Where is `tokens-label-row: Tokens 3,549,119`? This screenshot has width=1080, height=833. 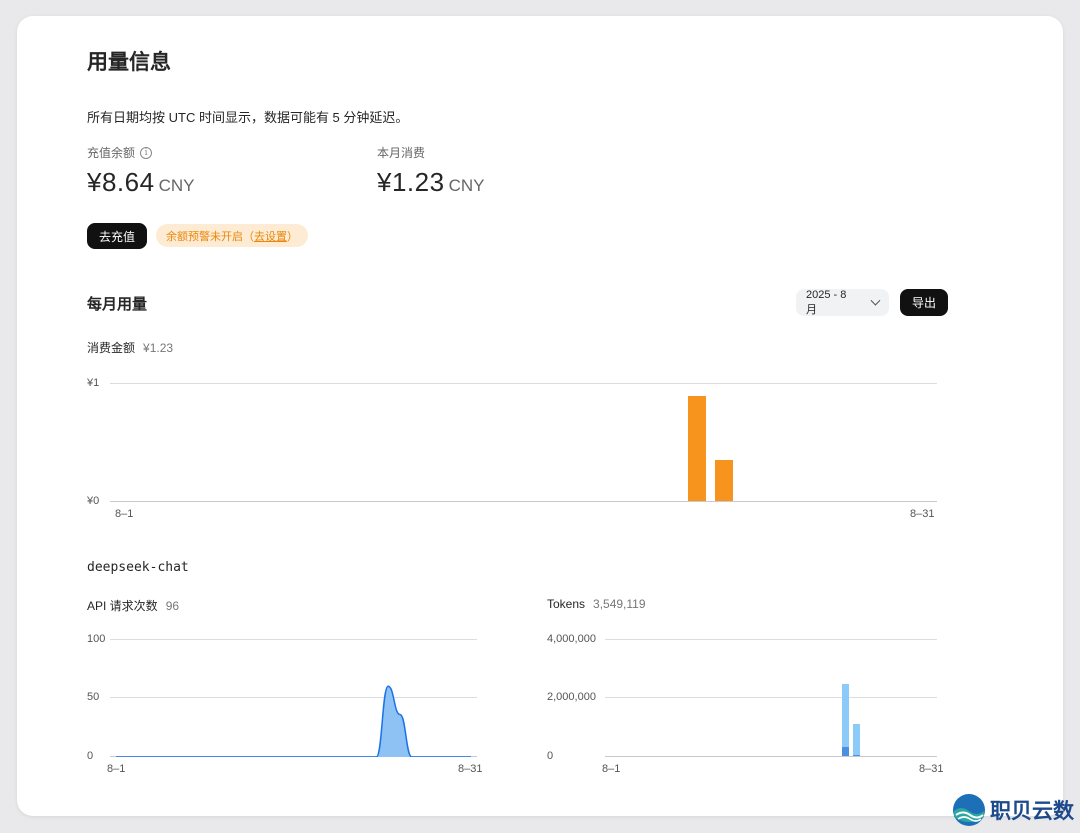
tokens-label-row: Tokens 3,549,119 is located at coordinates (596, 604).